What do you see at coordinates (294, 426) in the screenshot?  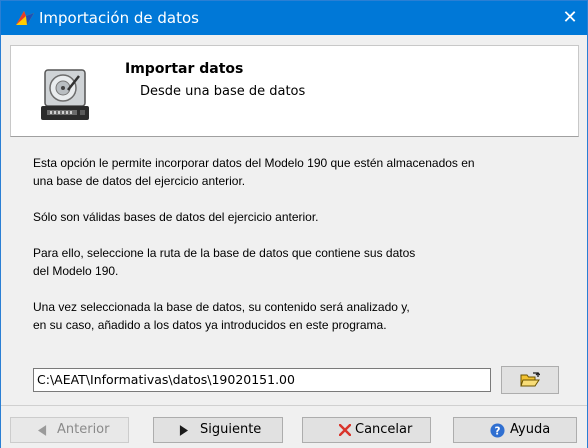 I see `button-bar: Anterior Siguiente Cancelar ? Ayuda` at bounding box center [294, 426].